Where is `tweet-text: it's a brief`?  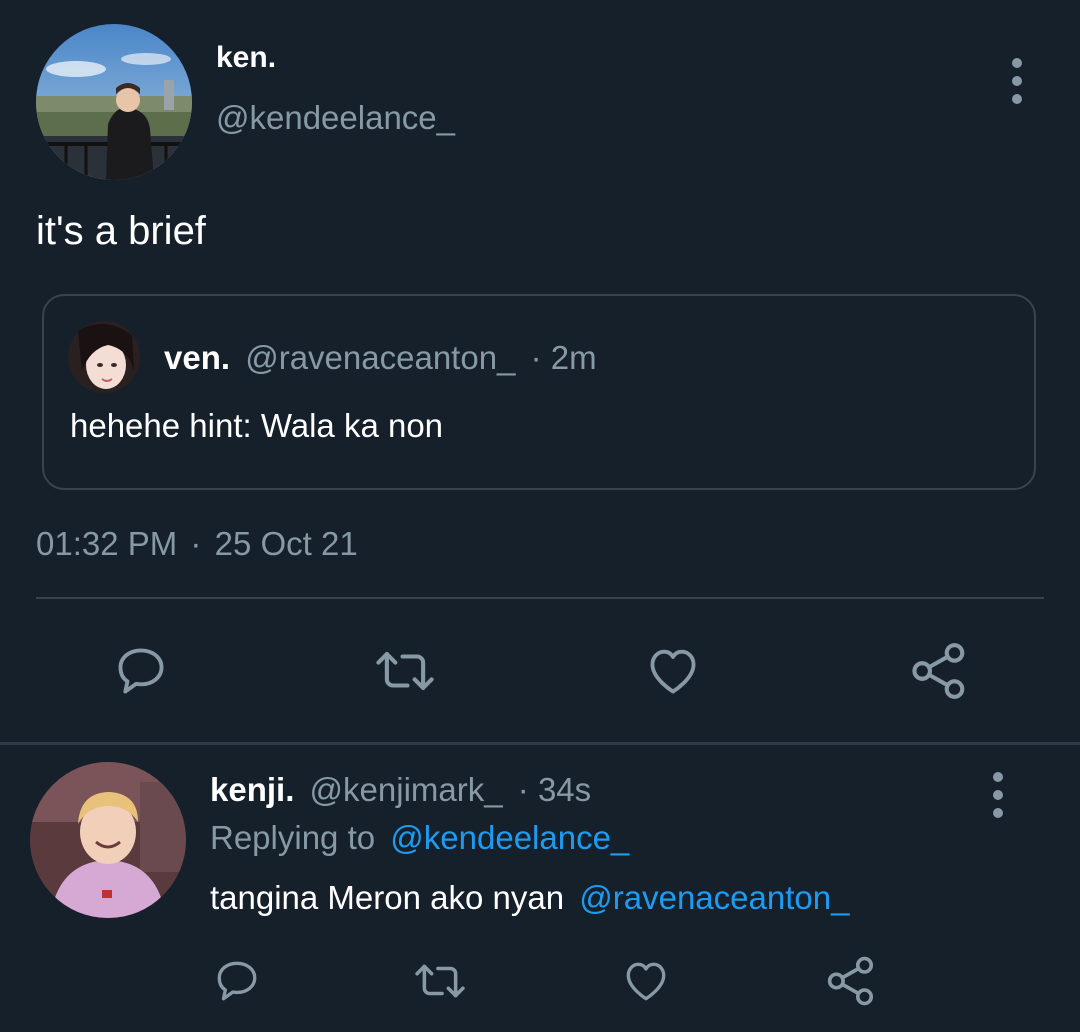
tweet-text: it's a brief is located at coordinates (121, 231).